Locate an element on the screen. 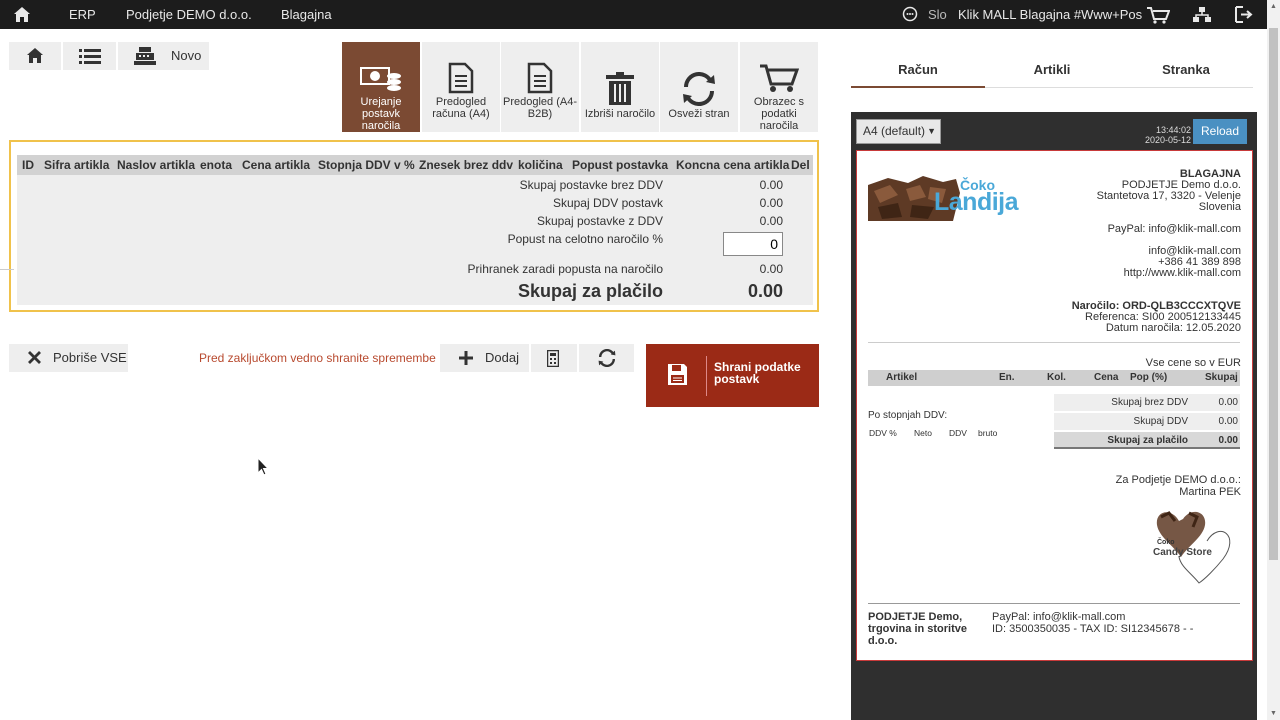 This screenshot has width=1280, height=720. col-id: ID is located at coordinates (28, 165).